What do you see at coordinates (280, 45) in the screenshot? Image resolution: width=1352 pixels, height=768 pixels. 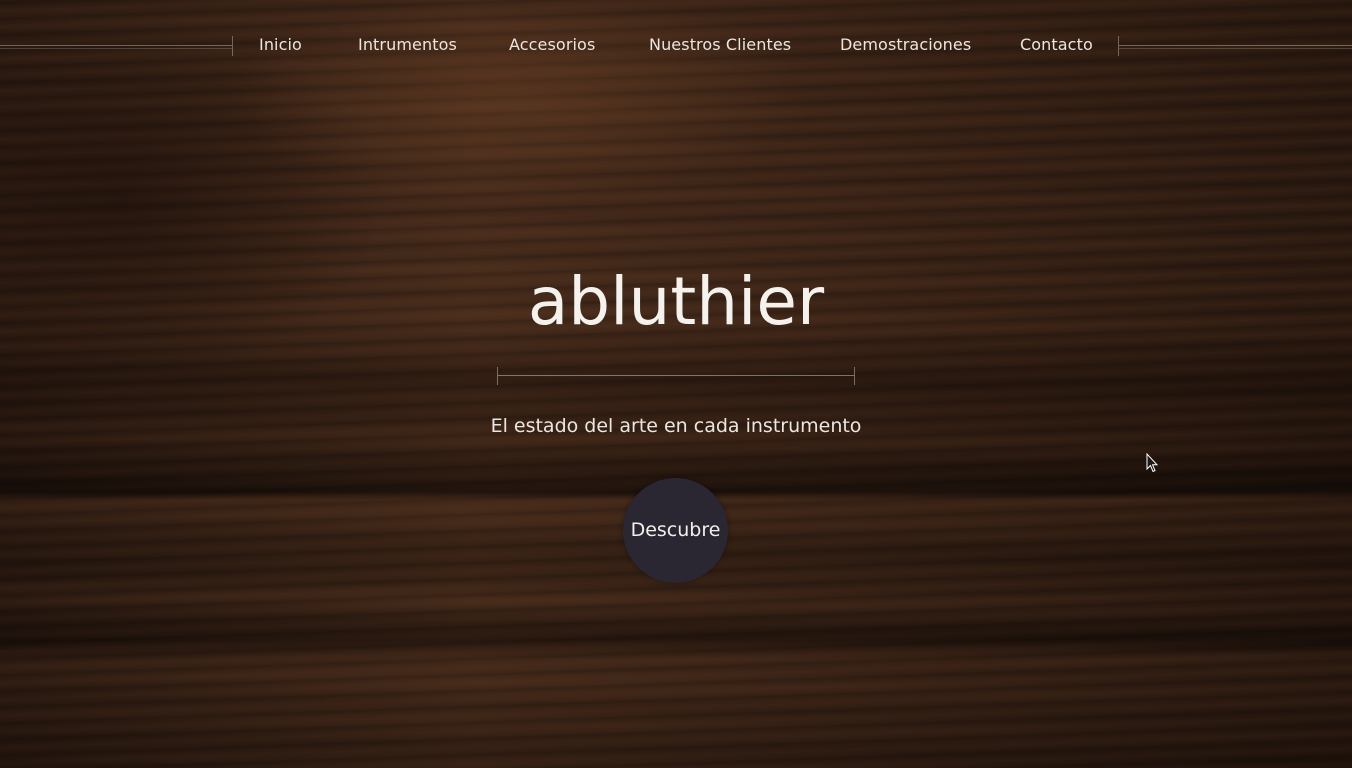 I see `nav-item-inicio: Inicio` at bounding box center [280, 45].